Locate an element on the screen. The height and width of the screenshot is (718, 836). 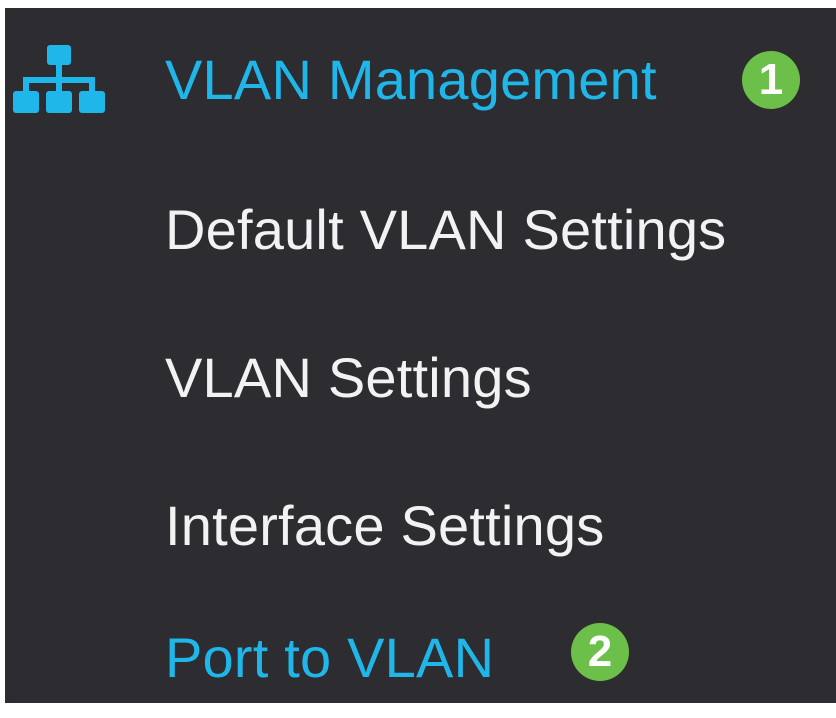
vlan-management-label: VLAN Management is located at coordinates (411, 80).